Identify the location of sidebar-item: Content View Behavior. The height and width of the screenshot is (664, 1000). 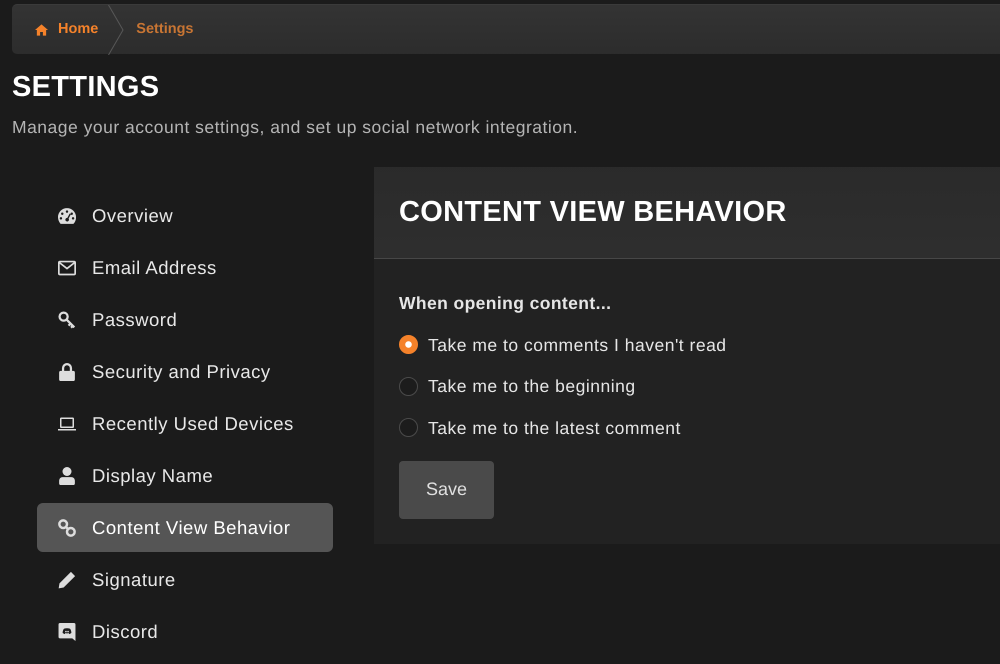
(185, 527).